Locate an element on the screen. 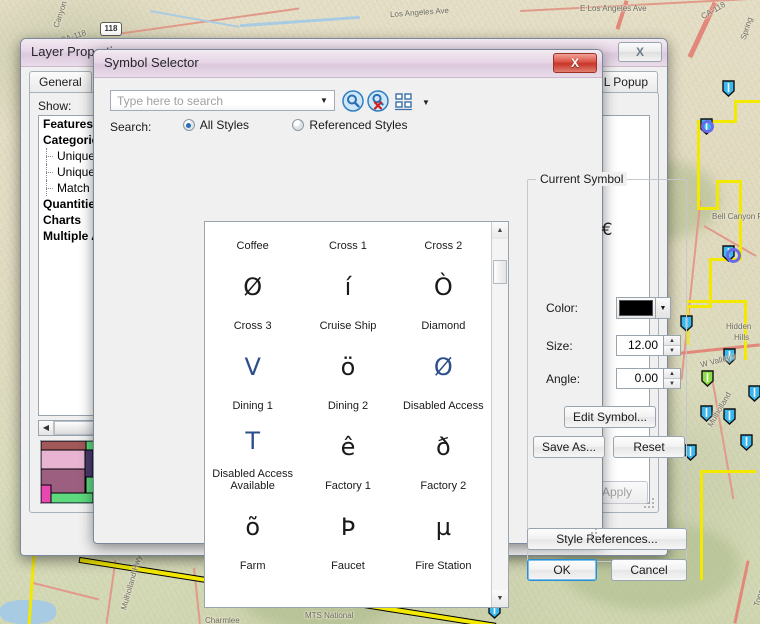  map-label: MTS National is located at coordinates (329, 615).